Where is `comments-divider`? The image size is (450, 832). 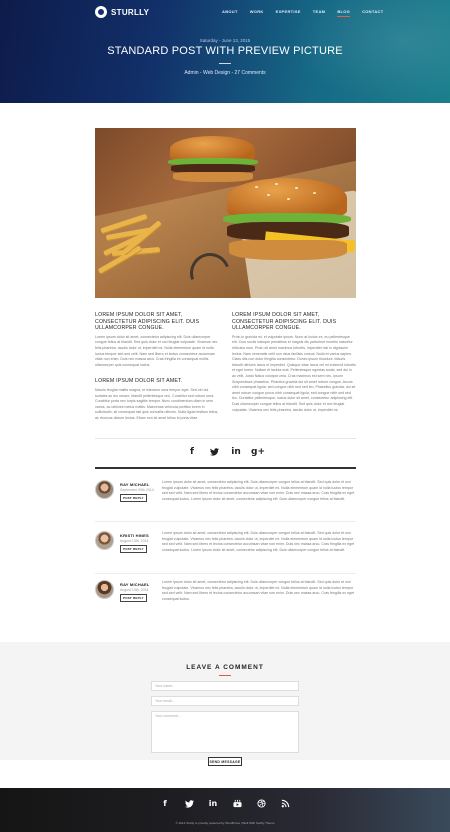
comments-divider is located at coordinates (225, 468).